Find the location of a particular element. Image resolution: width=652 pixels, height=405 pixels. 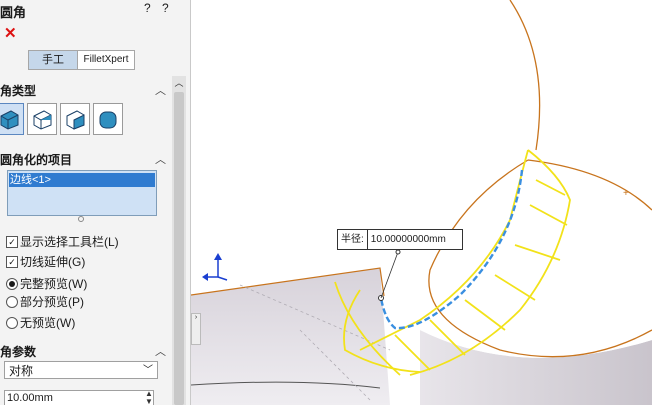

partial-preview-label: 部分预览(P) is located at coordinates (52, 302).